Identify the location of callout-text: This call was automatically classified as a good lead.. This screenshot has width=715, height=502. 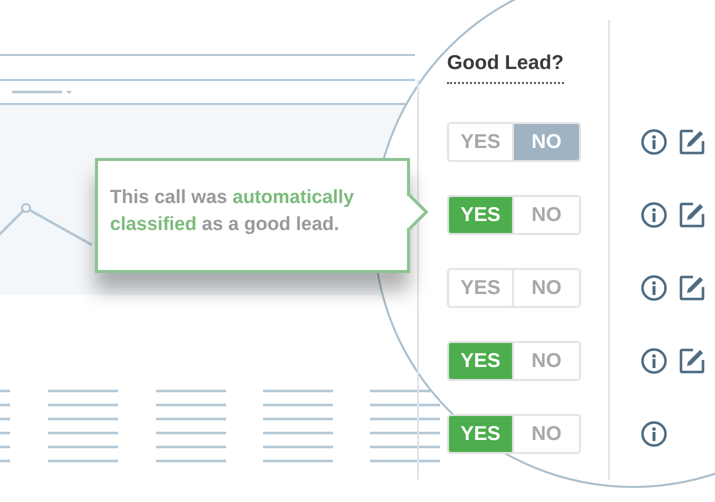
(232, 211).